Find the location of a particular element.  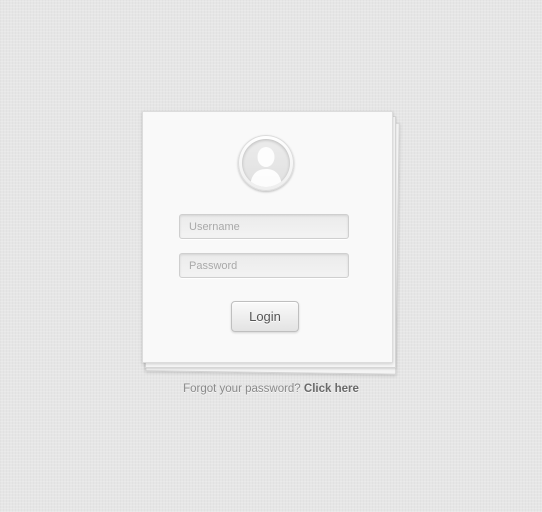

forgot-password-line: Forgot your password? Click here is located at coordinates (271, 389).